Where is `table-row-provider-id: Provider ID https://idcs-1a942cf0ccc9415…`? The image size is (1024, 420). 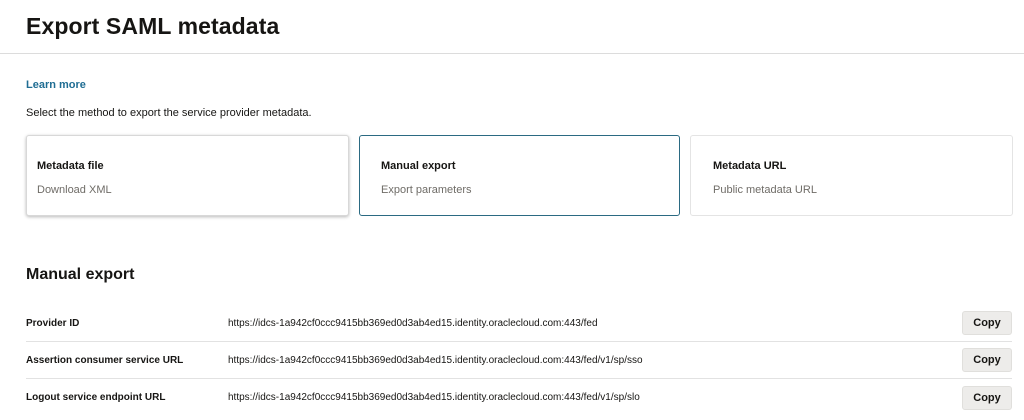 table-row-provider-id: Provider ID https://idcs-1a942cf0ccc9415… is located at coordinates (519, 323).